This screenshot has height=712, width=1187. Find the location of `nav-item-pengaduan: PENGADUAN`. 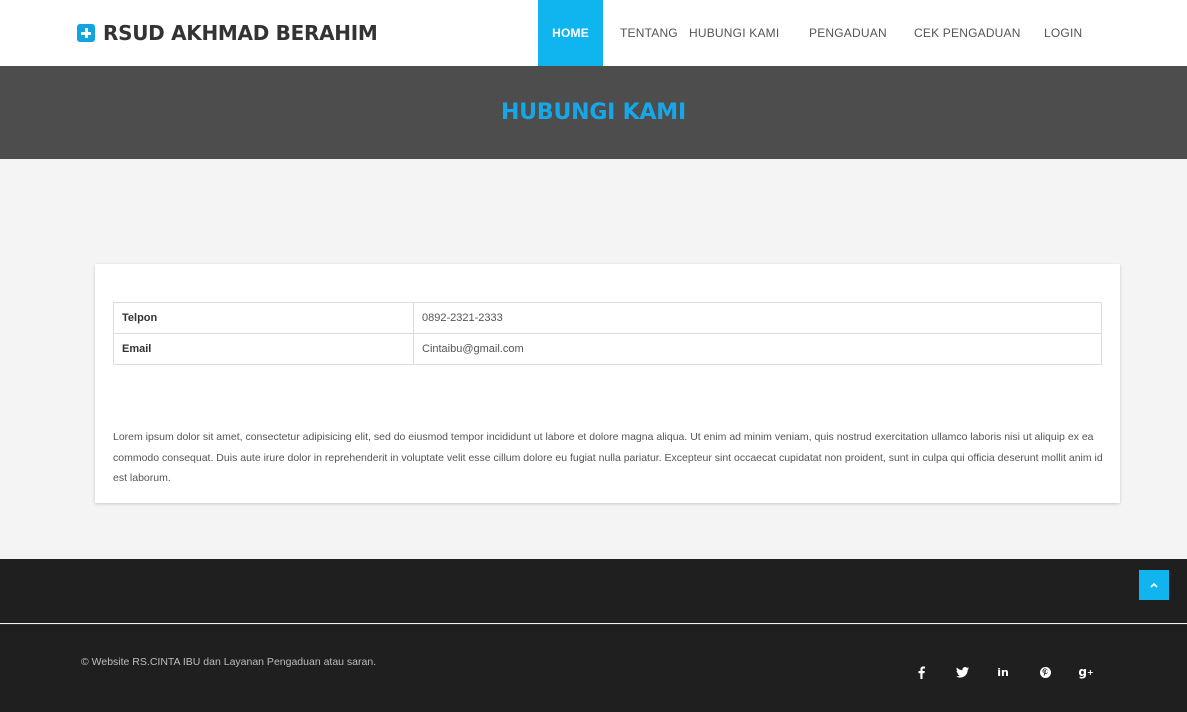

nav-item-pengaduan: PENGADUAN is located at coordinates (861, 33).